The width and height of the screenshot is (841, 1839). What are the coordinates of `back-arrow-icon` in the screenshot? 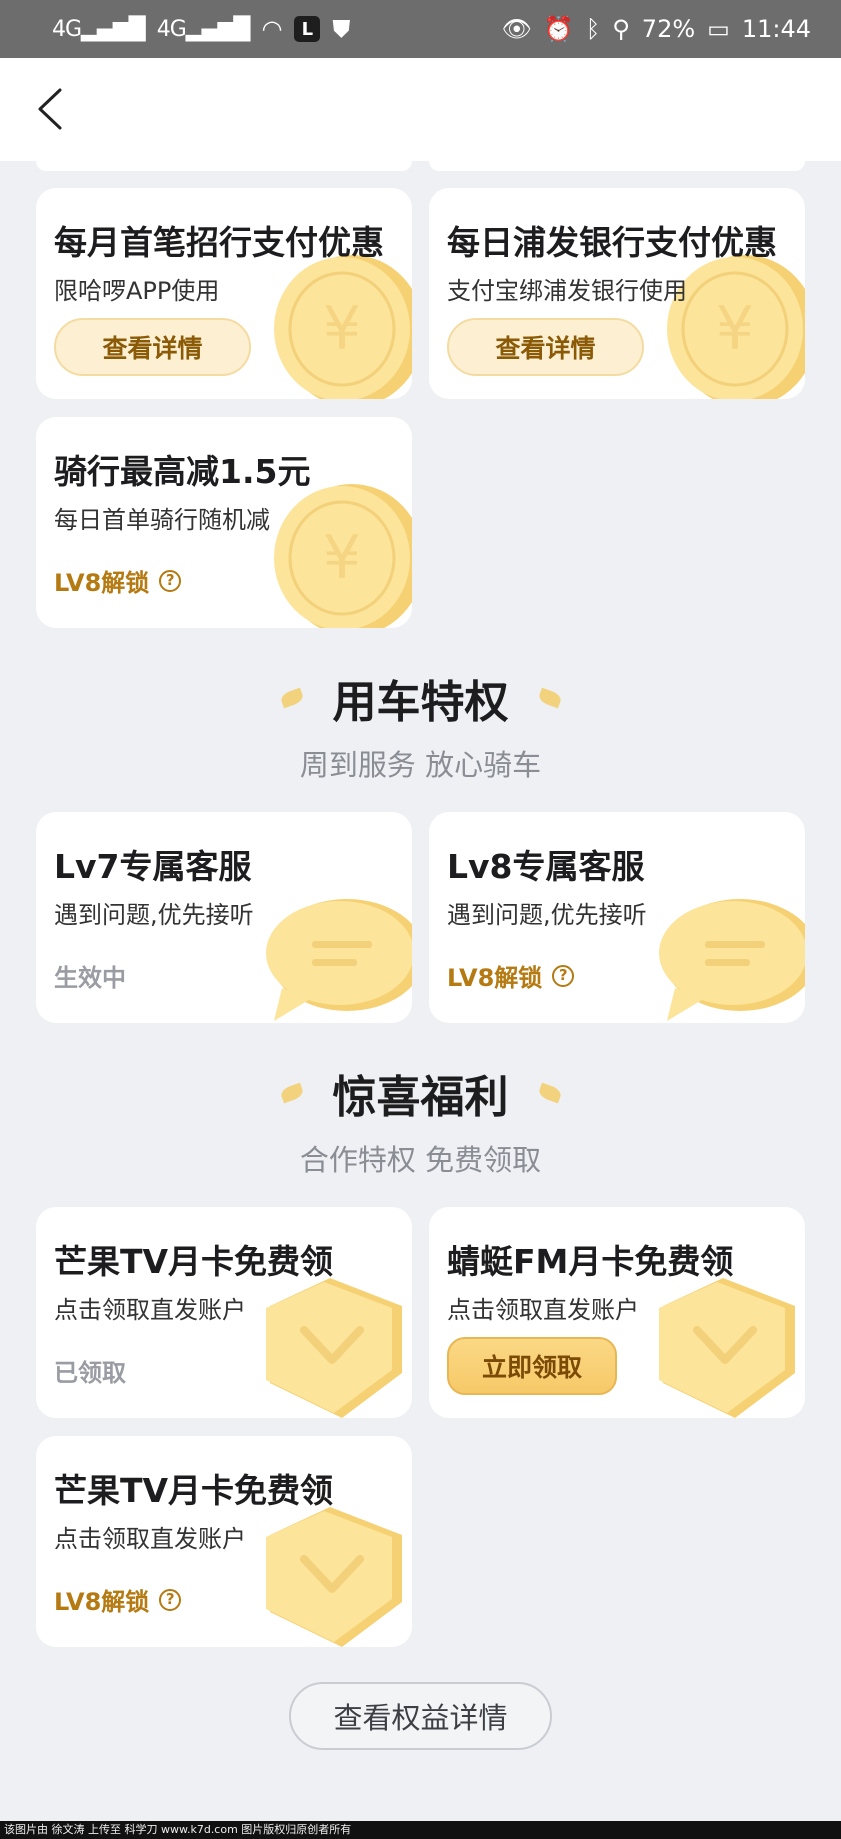 It's located at (53, 109).